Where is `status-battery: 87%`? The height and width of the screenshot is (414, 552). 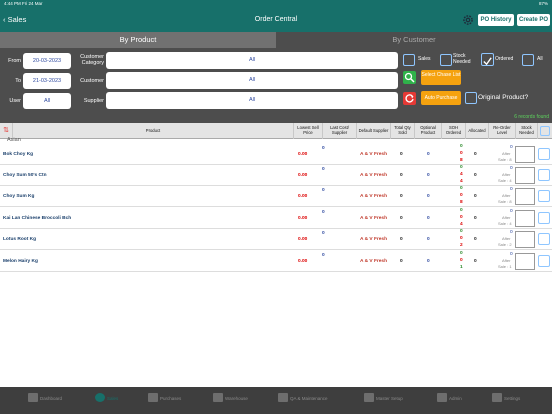
status-battery: 87% is located at coordinates (543, 3).